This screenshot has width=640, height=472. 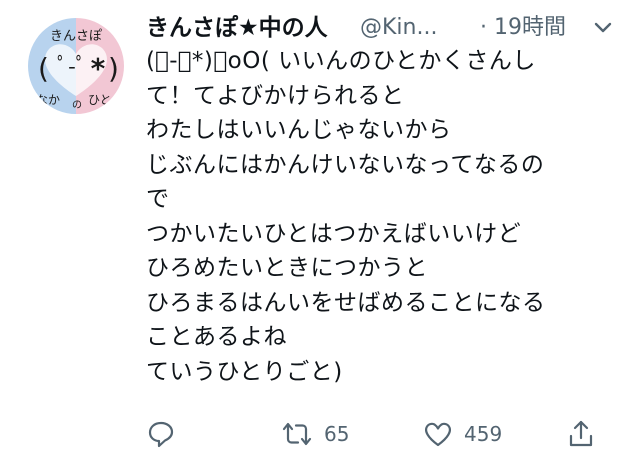 I want to click on tweet-line: つかいたいひとはつかえばいいけど, so click(x=334, y=233).